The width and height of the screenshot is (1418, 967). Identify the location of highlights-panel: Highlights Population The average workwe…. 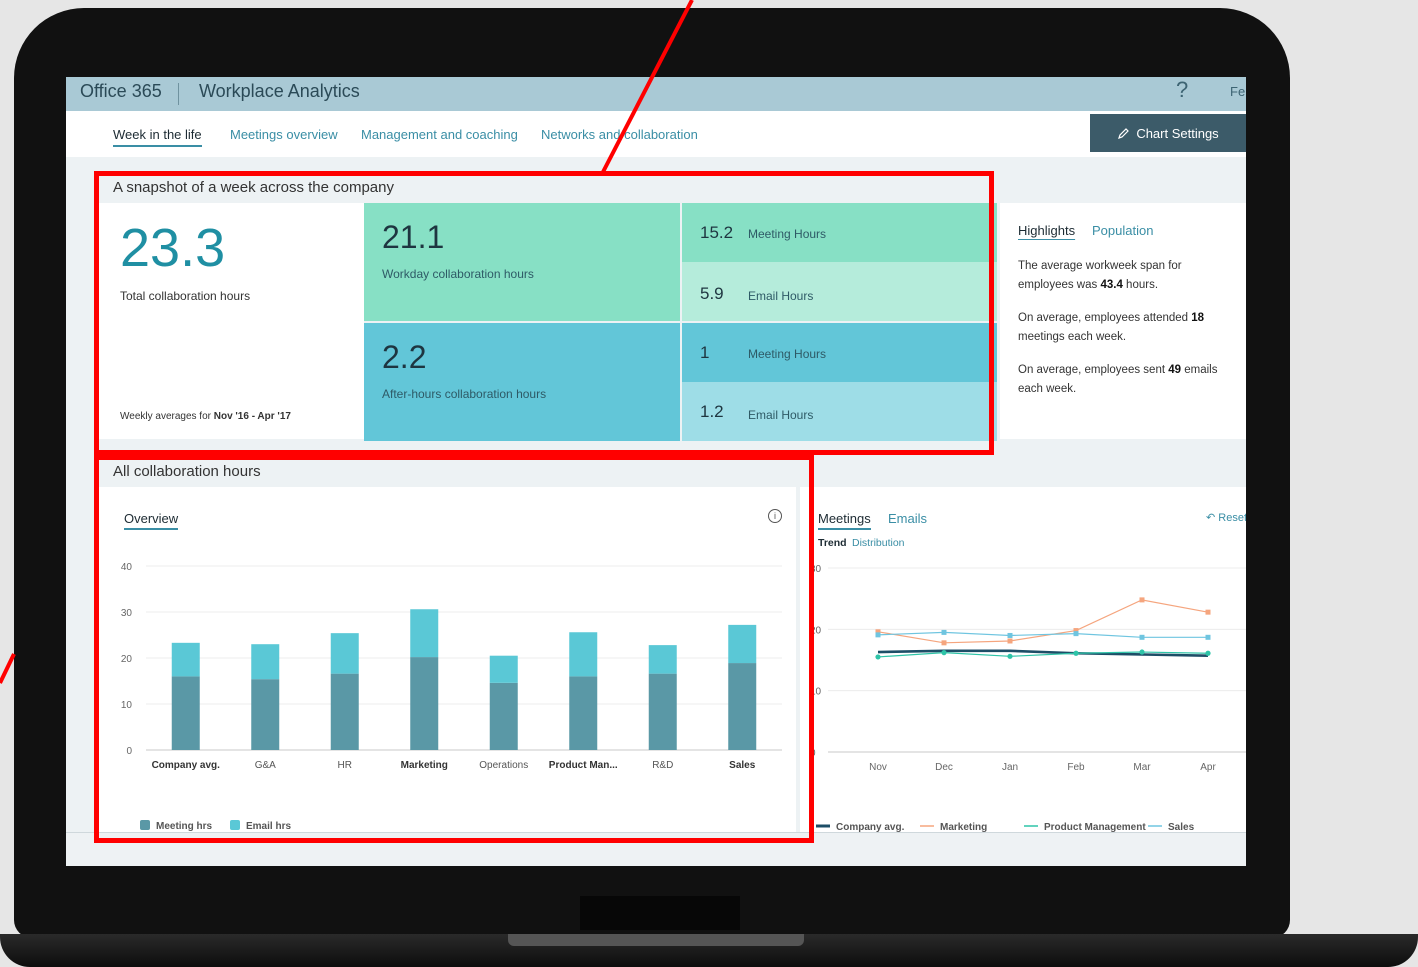
(1123, 321).